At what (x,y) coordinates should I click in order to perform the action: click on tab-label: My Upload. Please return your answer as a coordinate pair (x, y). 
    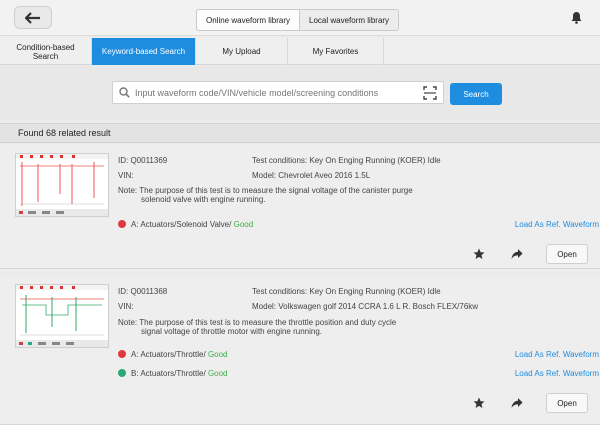
    Looking at the image, I should click on (241, 51).